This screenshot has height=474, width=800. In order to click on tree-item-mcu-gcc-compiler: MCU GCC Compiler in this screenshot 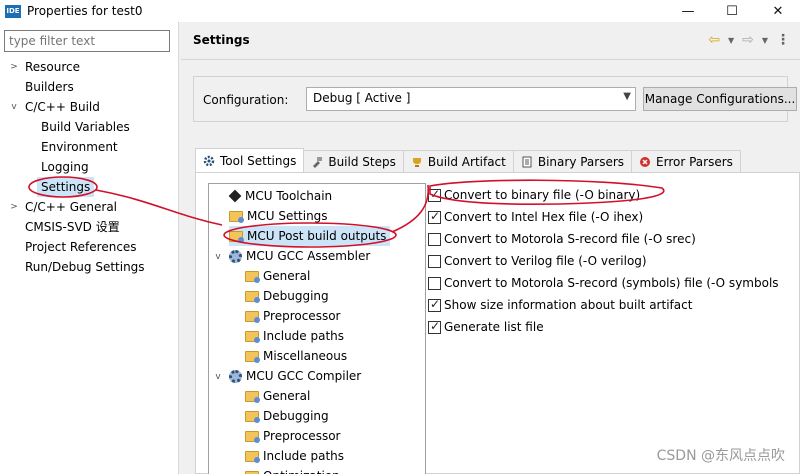, I will do `click(295, 376)`.